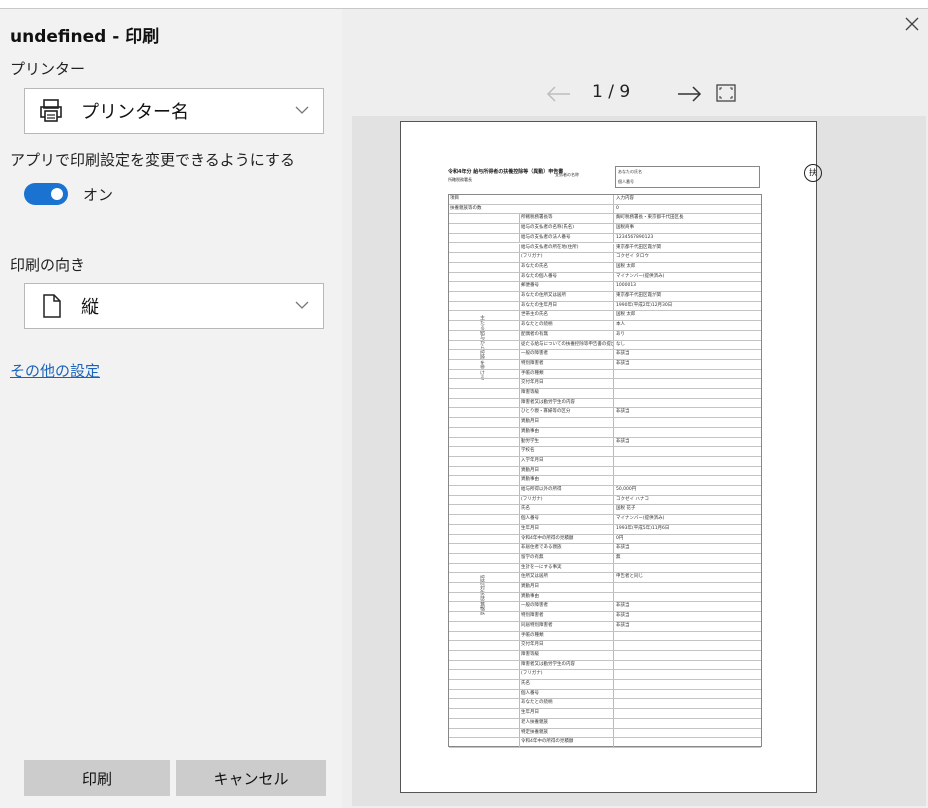 The height and width of the screenshot is (808, 928). Describe the element at coordinates (48, 69) in the screenshot. I see `printer-label: プリンター` at that location.